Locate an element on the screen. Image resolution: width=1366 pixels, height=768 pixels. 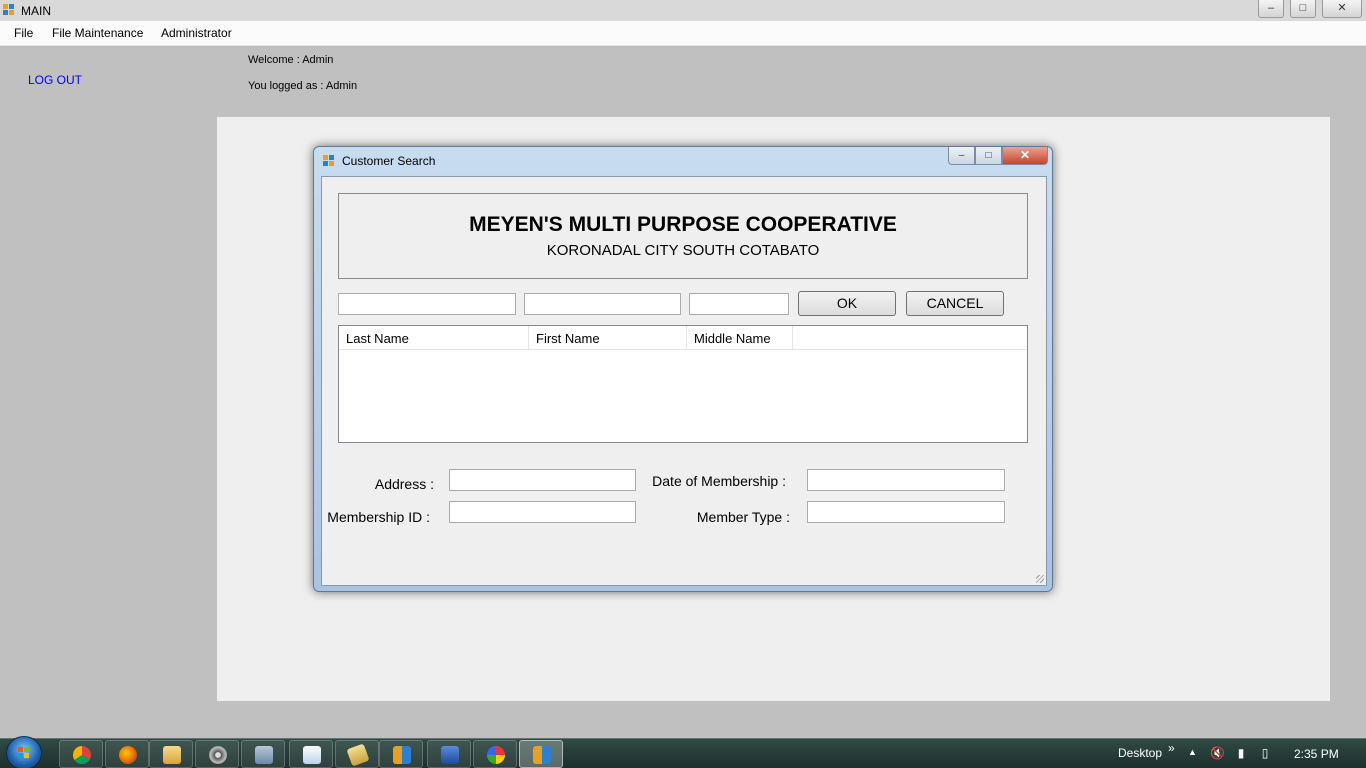
ticket-icon is located at coordinates (358, 755).